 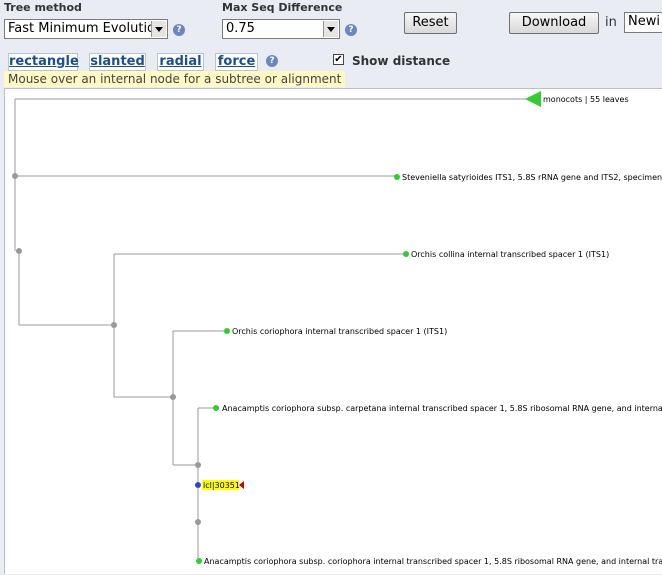 What do you see at coordinates (198, 485) in the screenshot?
I see `query-node` at bounding box center [198, 485].